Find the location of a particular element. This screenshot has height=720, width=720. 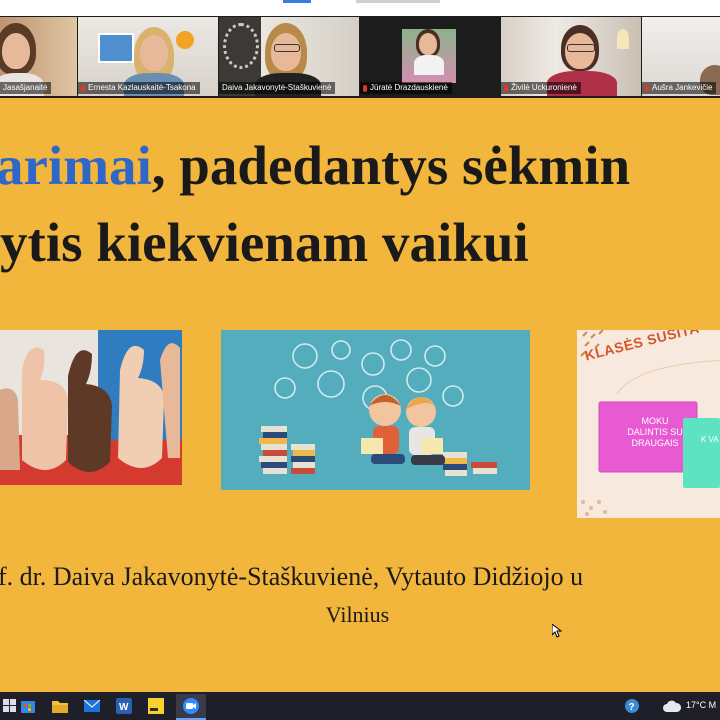

participant-name-3: Daiva Jakavonytė-Staškuvienė is located at coordinates (277, 88).